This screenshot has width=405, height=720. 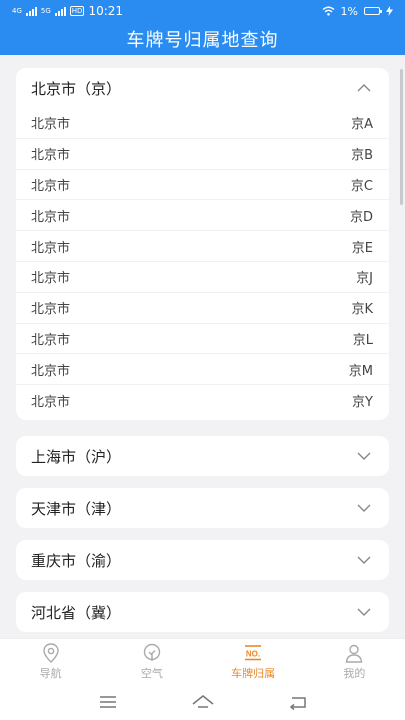 What do you see at coordinates (202, 88) in the screenshot?
I see `section-header: 北京市（京）` at bounding box center [202, 88].